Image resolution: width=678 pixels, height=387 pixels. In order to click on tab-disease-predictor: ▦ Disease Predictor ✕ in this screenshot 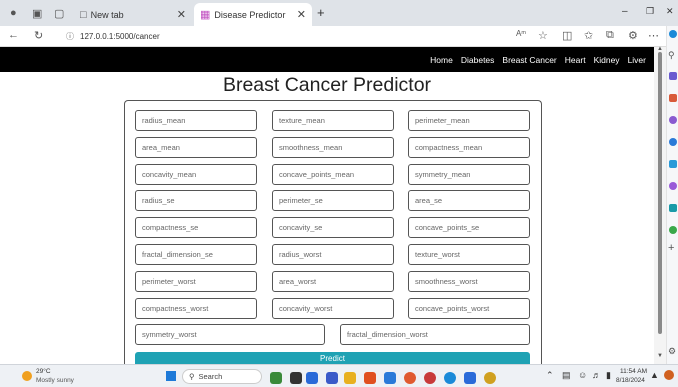, I will do `click(253, 14)`.